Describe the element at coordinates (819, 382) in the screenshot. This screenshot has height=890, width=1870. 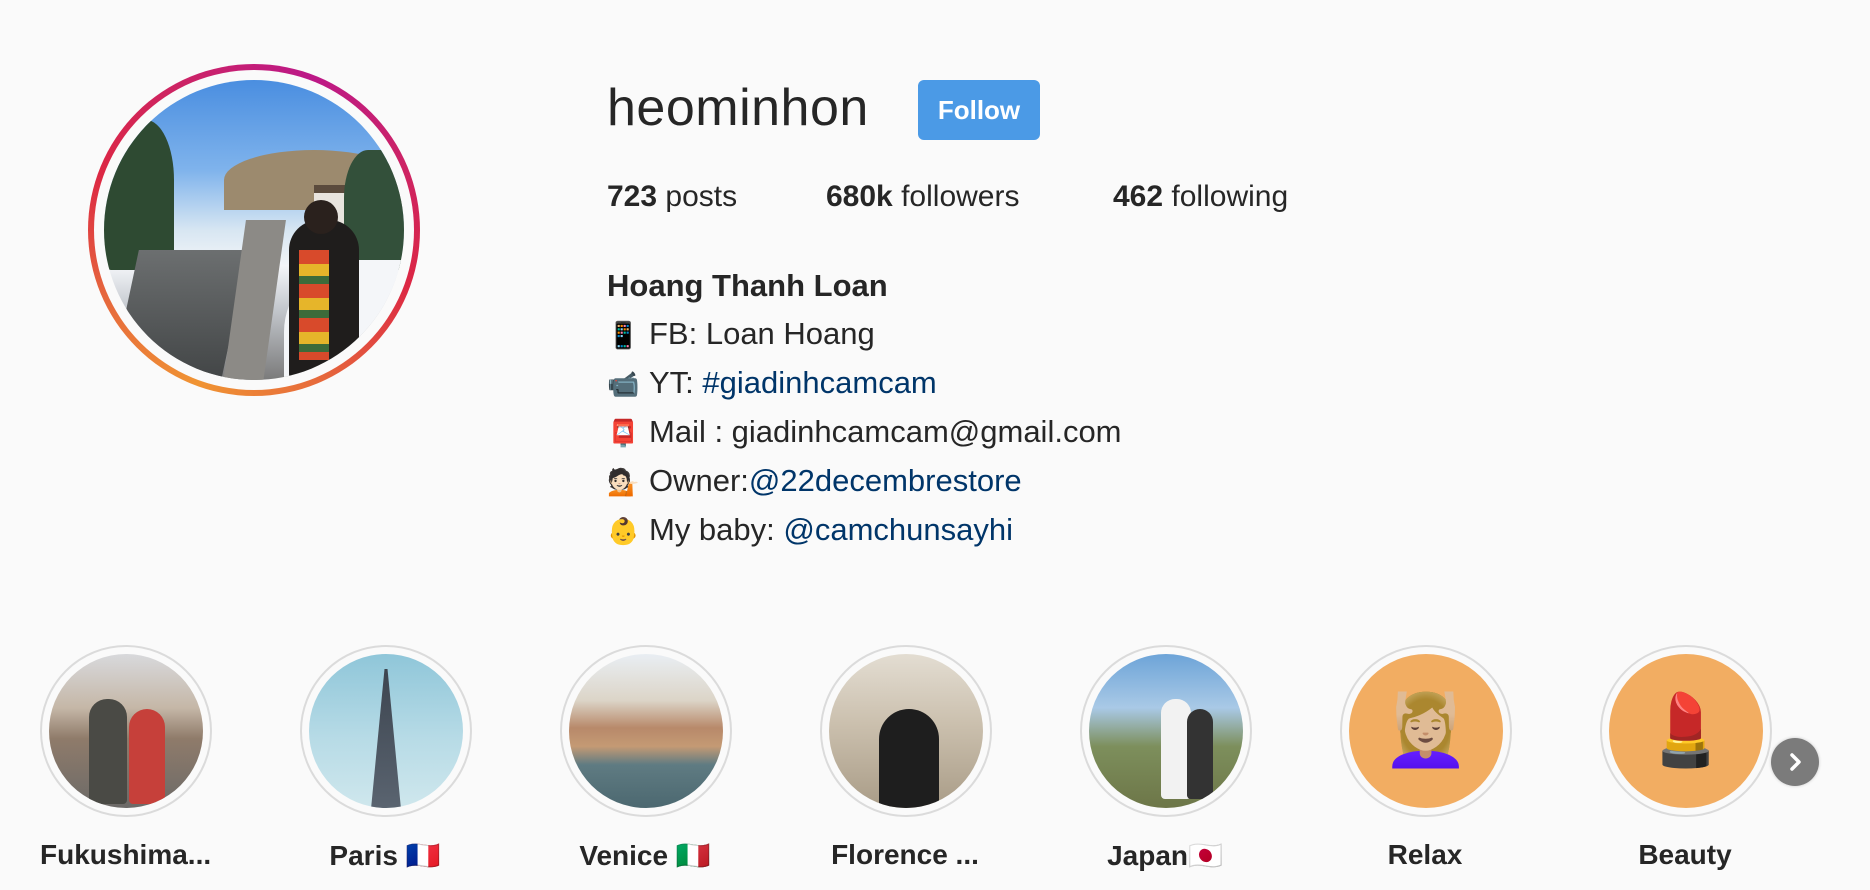
I see `hashtag-link: #giadinhcamcam` at that location.